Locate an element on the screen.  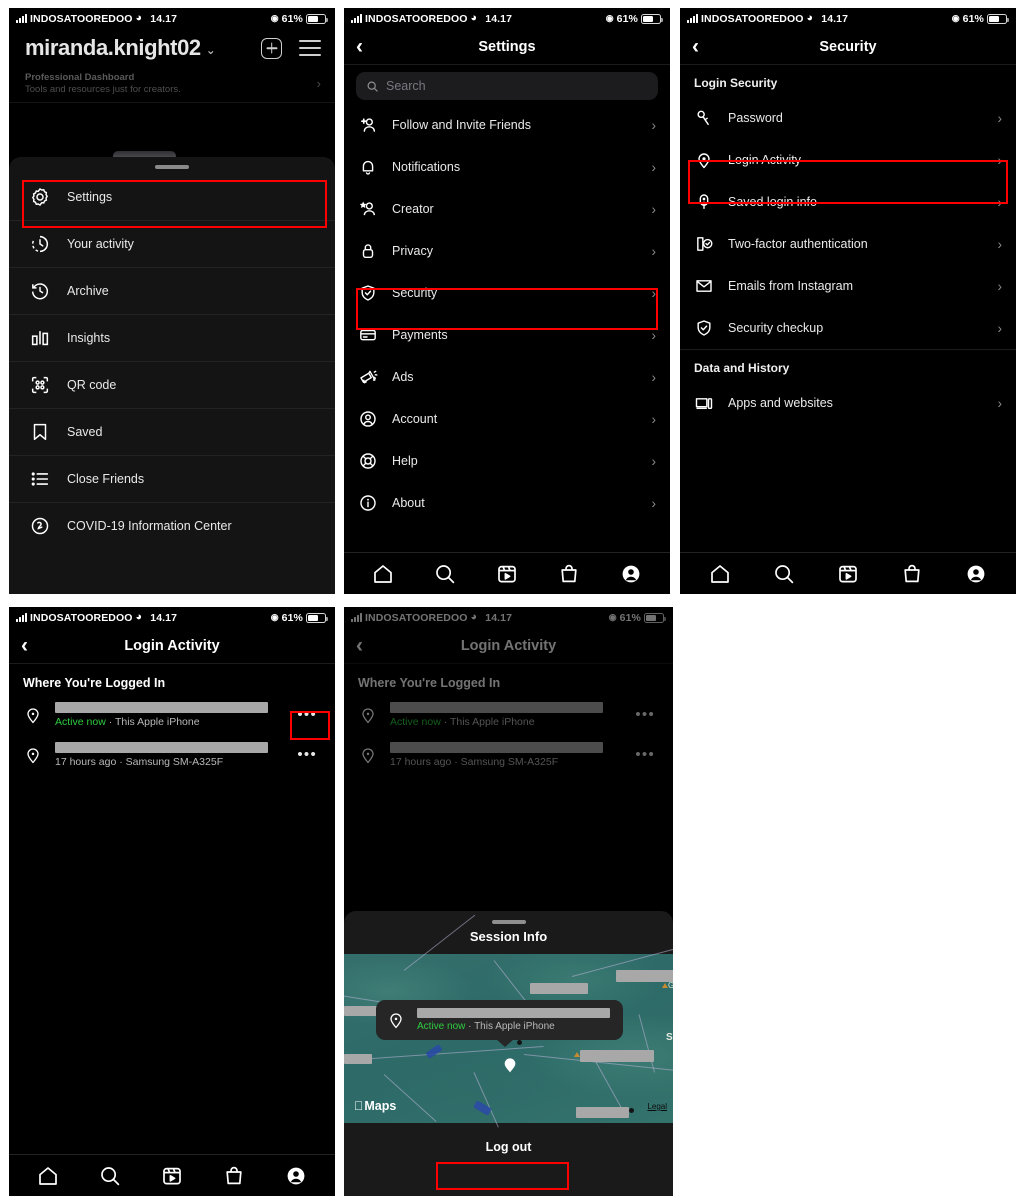
security-row-label: Two-factor authentication is located at coordinates (798, 244).